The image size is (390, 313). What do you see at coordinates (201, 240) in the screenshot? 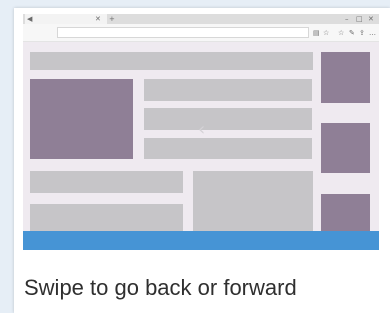
I see `accent-bar` at bounding box center [201, 240].